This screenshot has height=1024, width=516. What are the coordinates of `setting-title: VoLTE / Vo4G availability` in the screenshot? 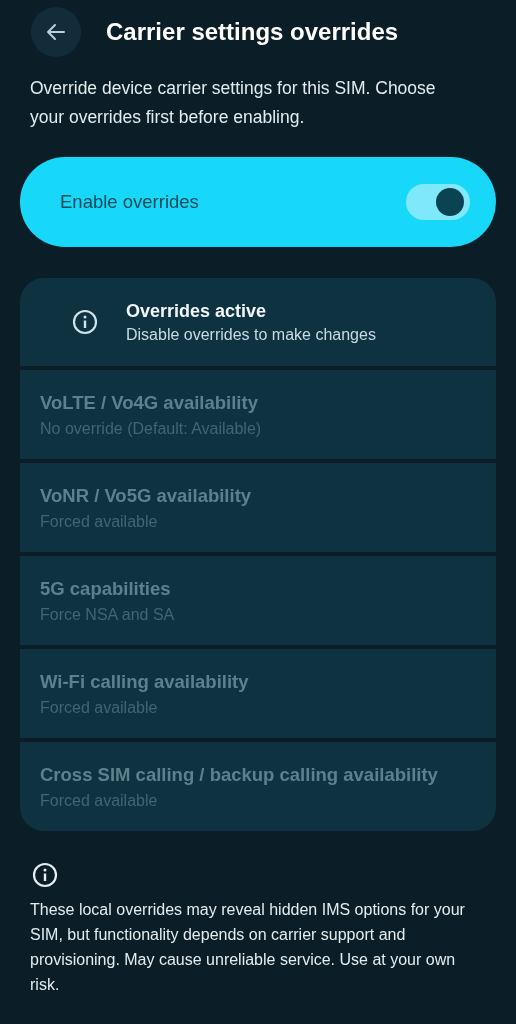 It's located at (149, 402).